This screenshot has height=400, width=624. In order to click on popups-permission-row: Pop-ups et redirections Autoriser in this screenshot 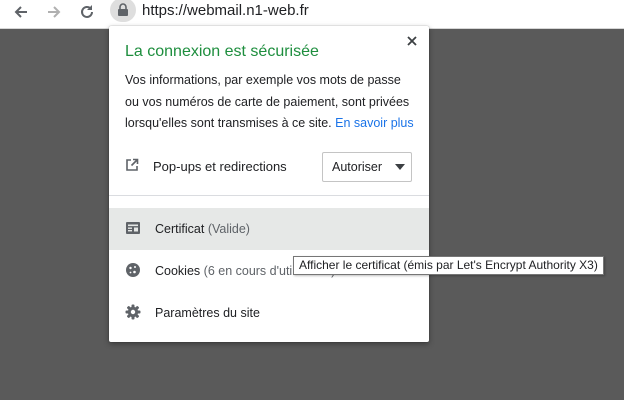, I will do `click(269, 167)`.